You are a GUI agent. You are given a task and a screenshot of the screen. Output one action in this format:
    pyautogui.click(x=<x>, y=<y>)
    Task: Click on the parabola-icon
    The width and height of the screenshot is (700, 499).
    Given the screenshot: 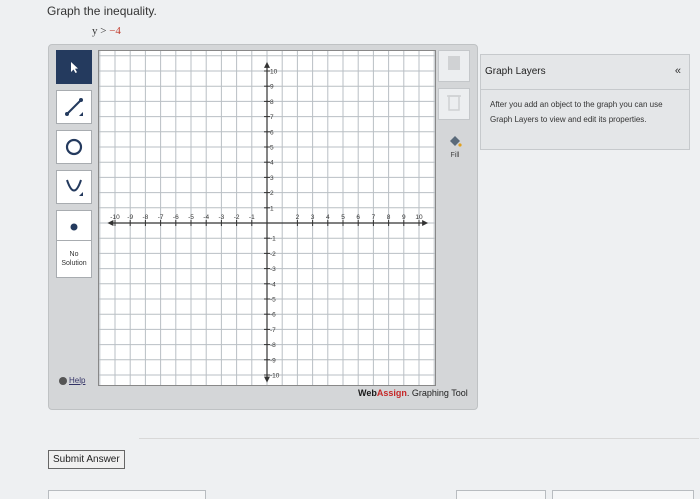 What is the action you would take?
    pyautogui.click(x=74, y=187)
    